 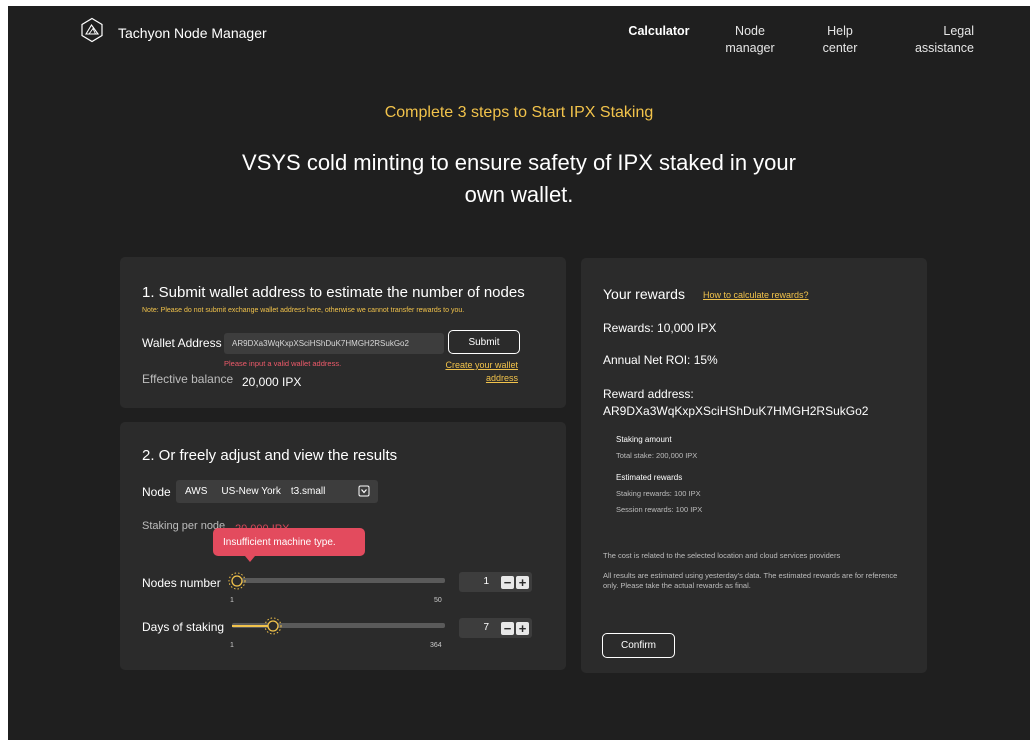 I want to click on days-stepper: 7 − +, so click(x=495, y=628).